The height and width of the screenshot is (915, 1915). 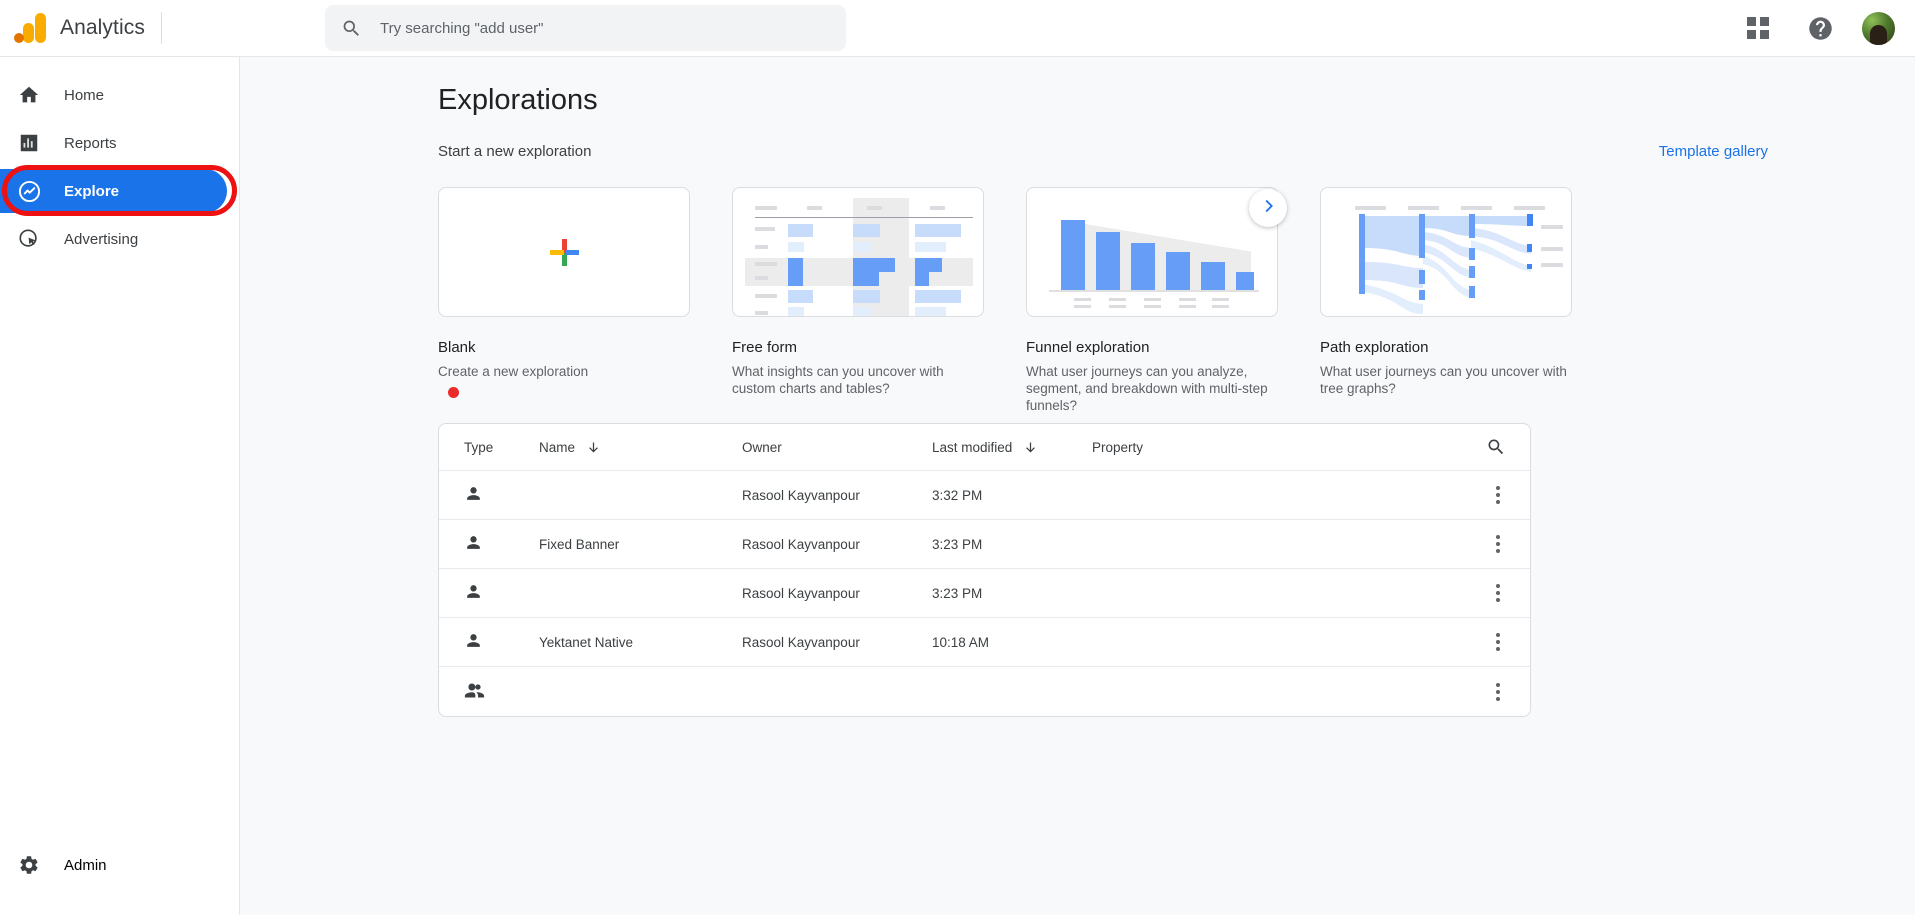 What do you see at coordinates (557, 447) in the screenshot?
I see `column-header-name-label: Name` at bounding box center [557, 447].